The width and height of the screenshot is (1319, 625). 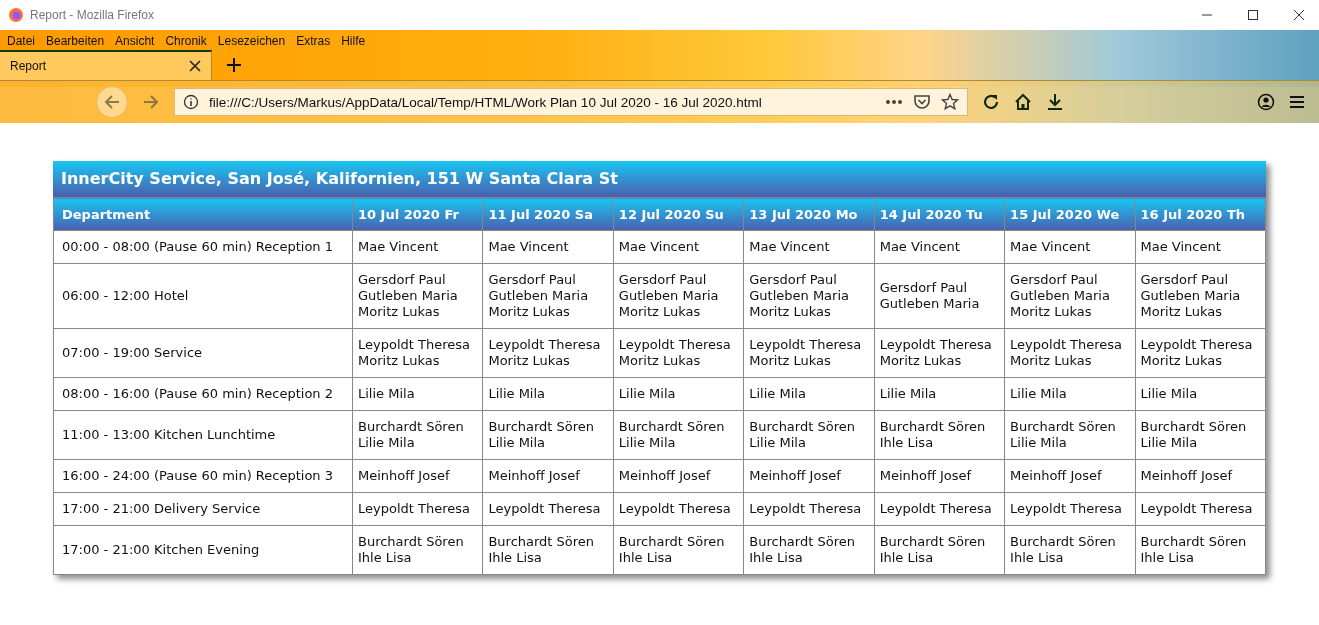 What do you see at coordinates (678, 214) in the screenshot?
I see `column-header: 12 Jul 2020 Su` at bounding box center [678, 214].